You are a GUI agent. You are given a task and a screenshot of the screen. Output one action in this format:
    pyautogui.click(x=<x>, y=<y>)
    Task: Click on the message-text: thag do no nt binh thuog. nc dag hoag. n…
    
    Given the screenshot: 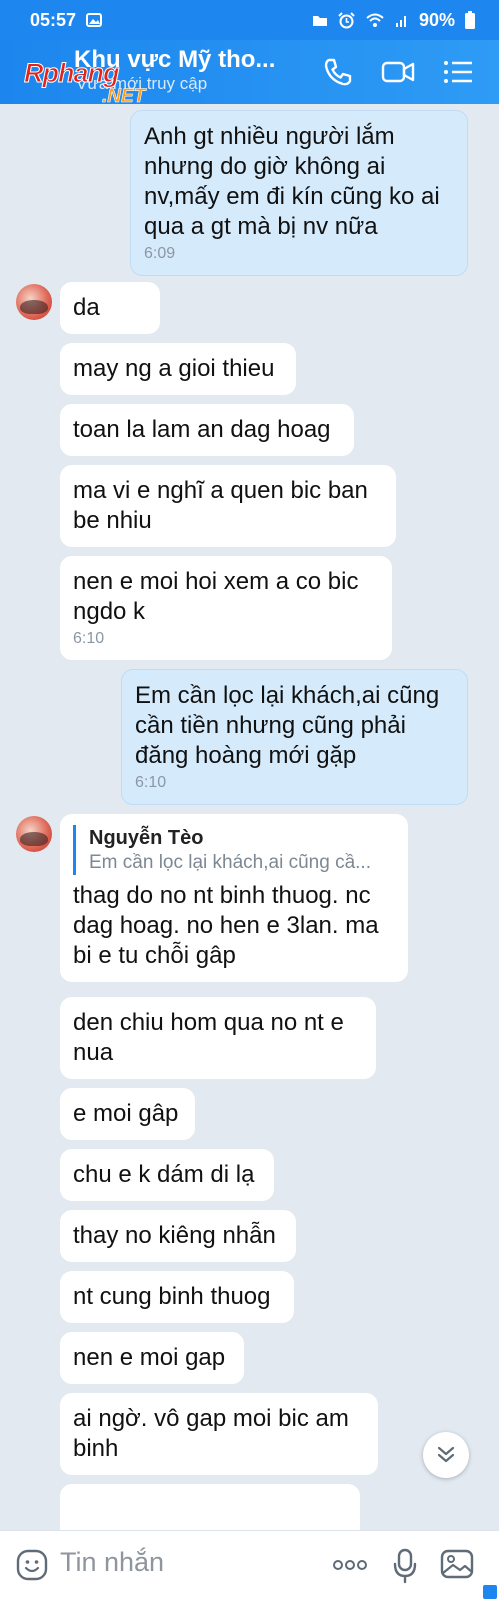 What is the action you would take?
    pyautogui.click(x=226, y=925)
    